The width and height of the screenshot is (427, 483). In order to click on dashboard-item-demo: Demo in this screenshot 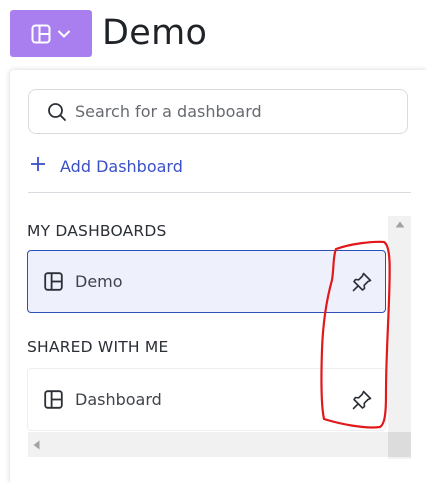, I will do `click(206, 281)`.